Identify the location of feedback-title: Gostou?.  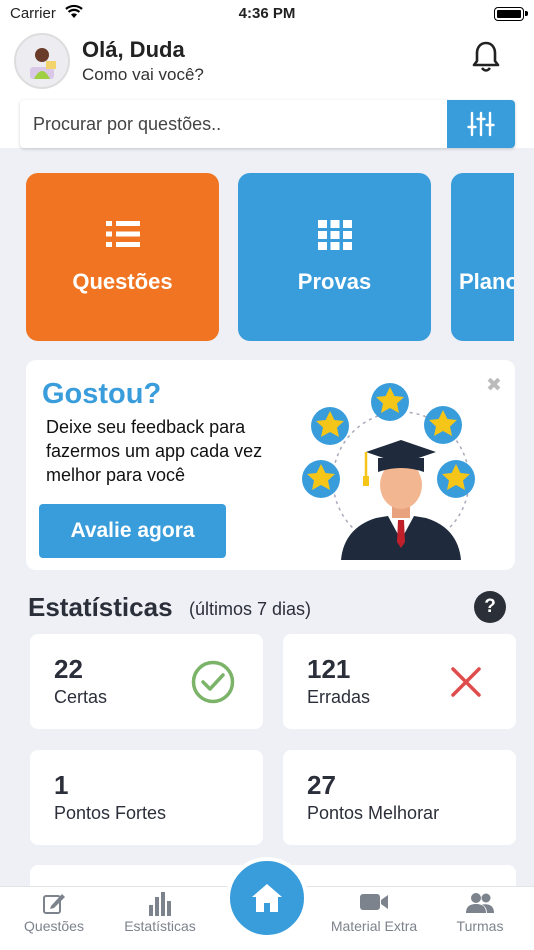
(102, 394).